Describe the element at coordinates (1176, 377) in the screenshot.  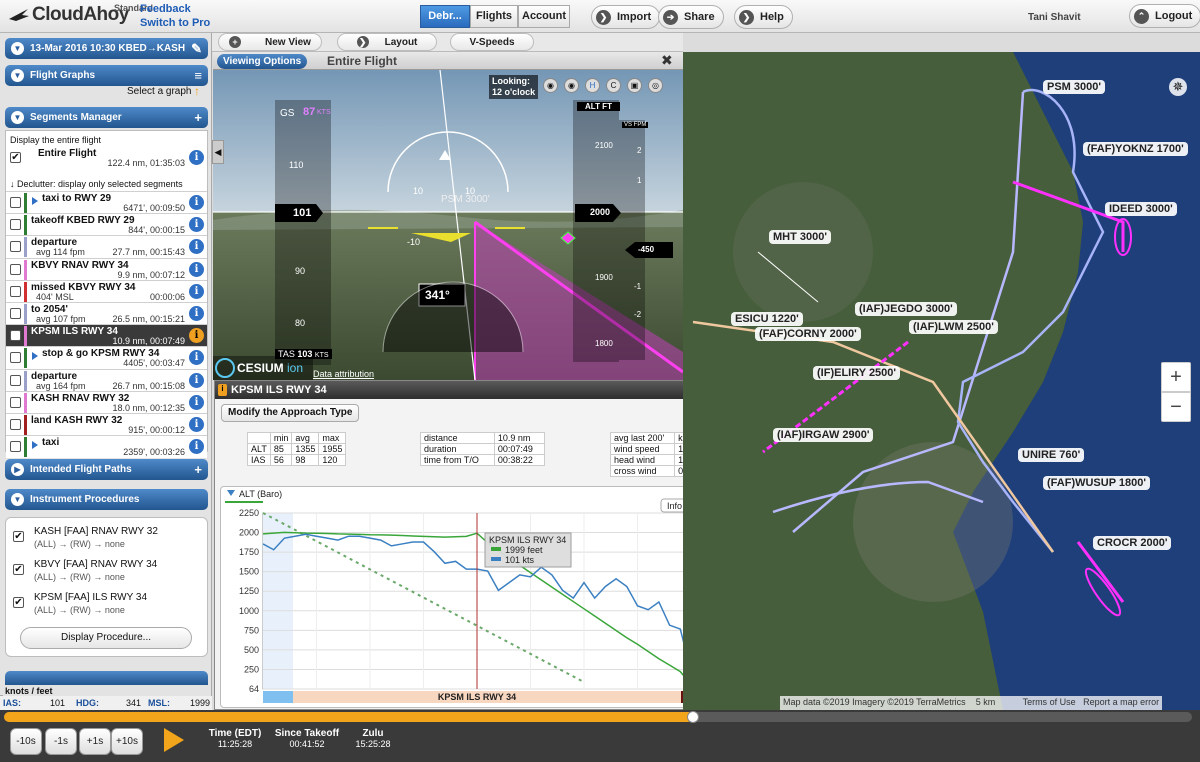
I see `zoom-in-button: +` at that location.